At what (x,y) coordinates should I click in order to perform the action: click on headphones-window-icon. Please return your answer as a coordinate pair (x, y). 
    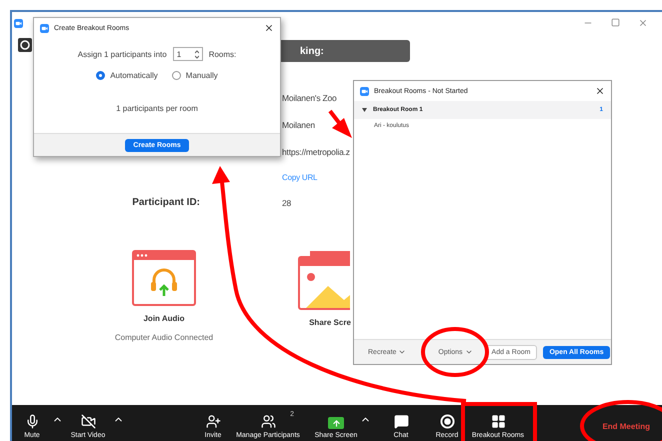
    Looking at the image, I should click on (164, 278).